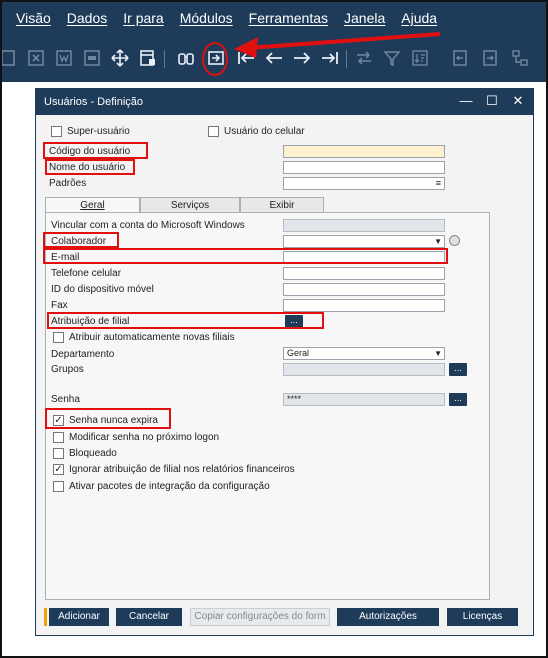  I want to click on password-field: ****, so click(364, 399).